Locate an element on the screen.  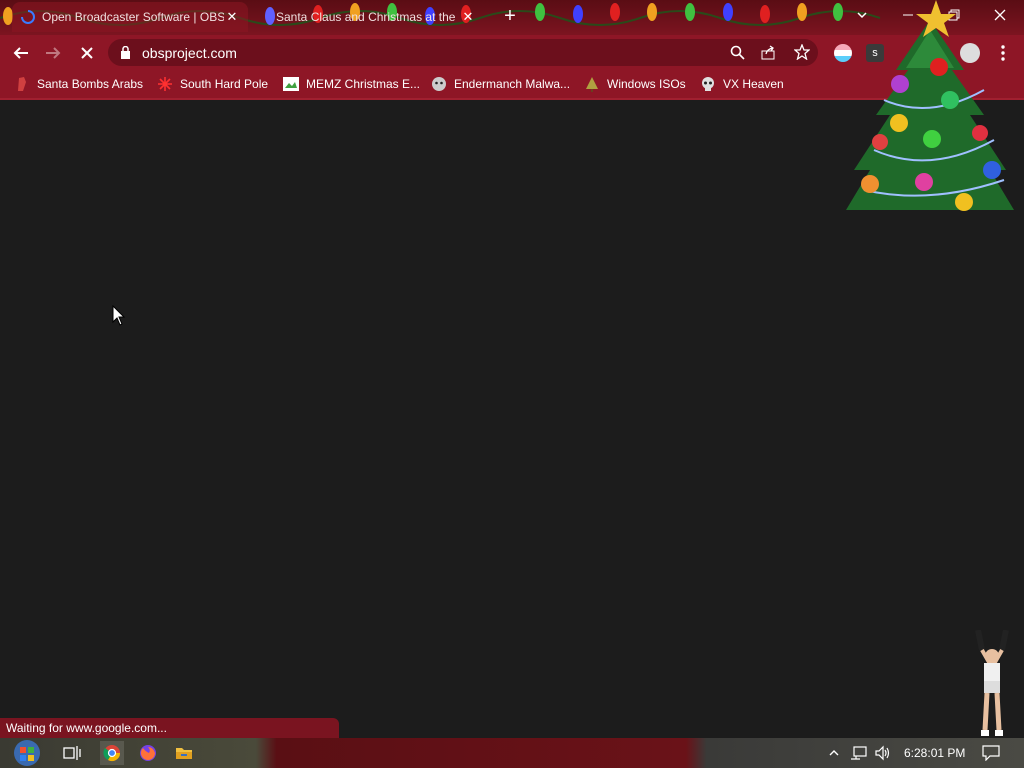
dancing-figure-decoration is located at coordinates (992, 683).